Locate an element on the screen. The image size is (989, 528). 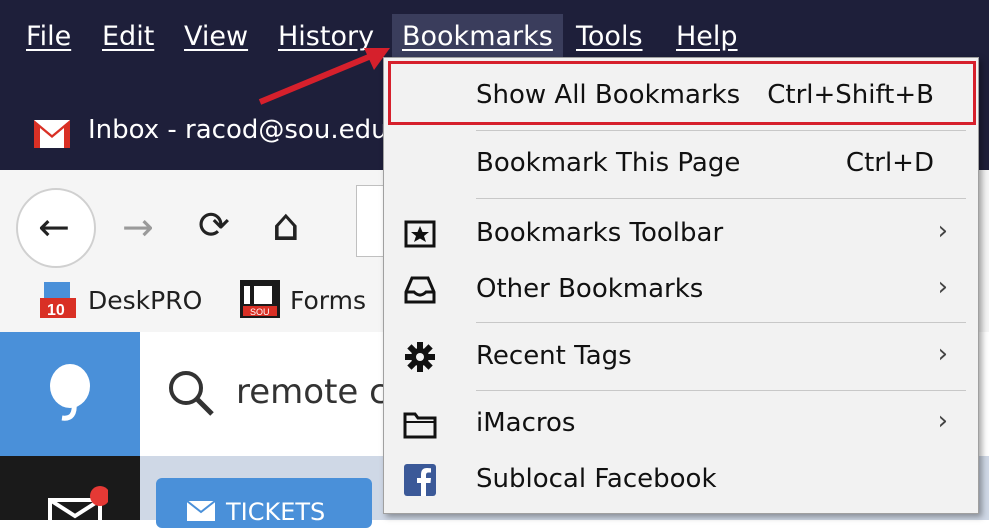
menuitem-label: Recent Tags is located at coordinates (554, 356).